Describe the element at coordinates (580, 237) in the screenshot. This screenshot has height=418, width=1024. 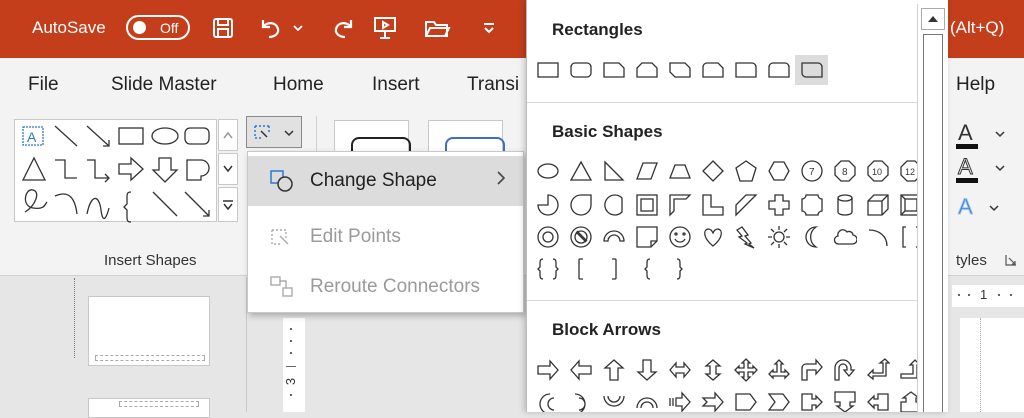
I see `no-symbol-icon` at that location.